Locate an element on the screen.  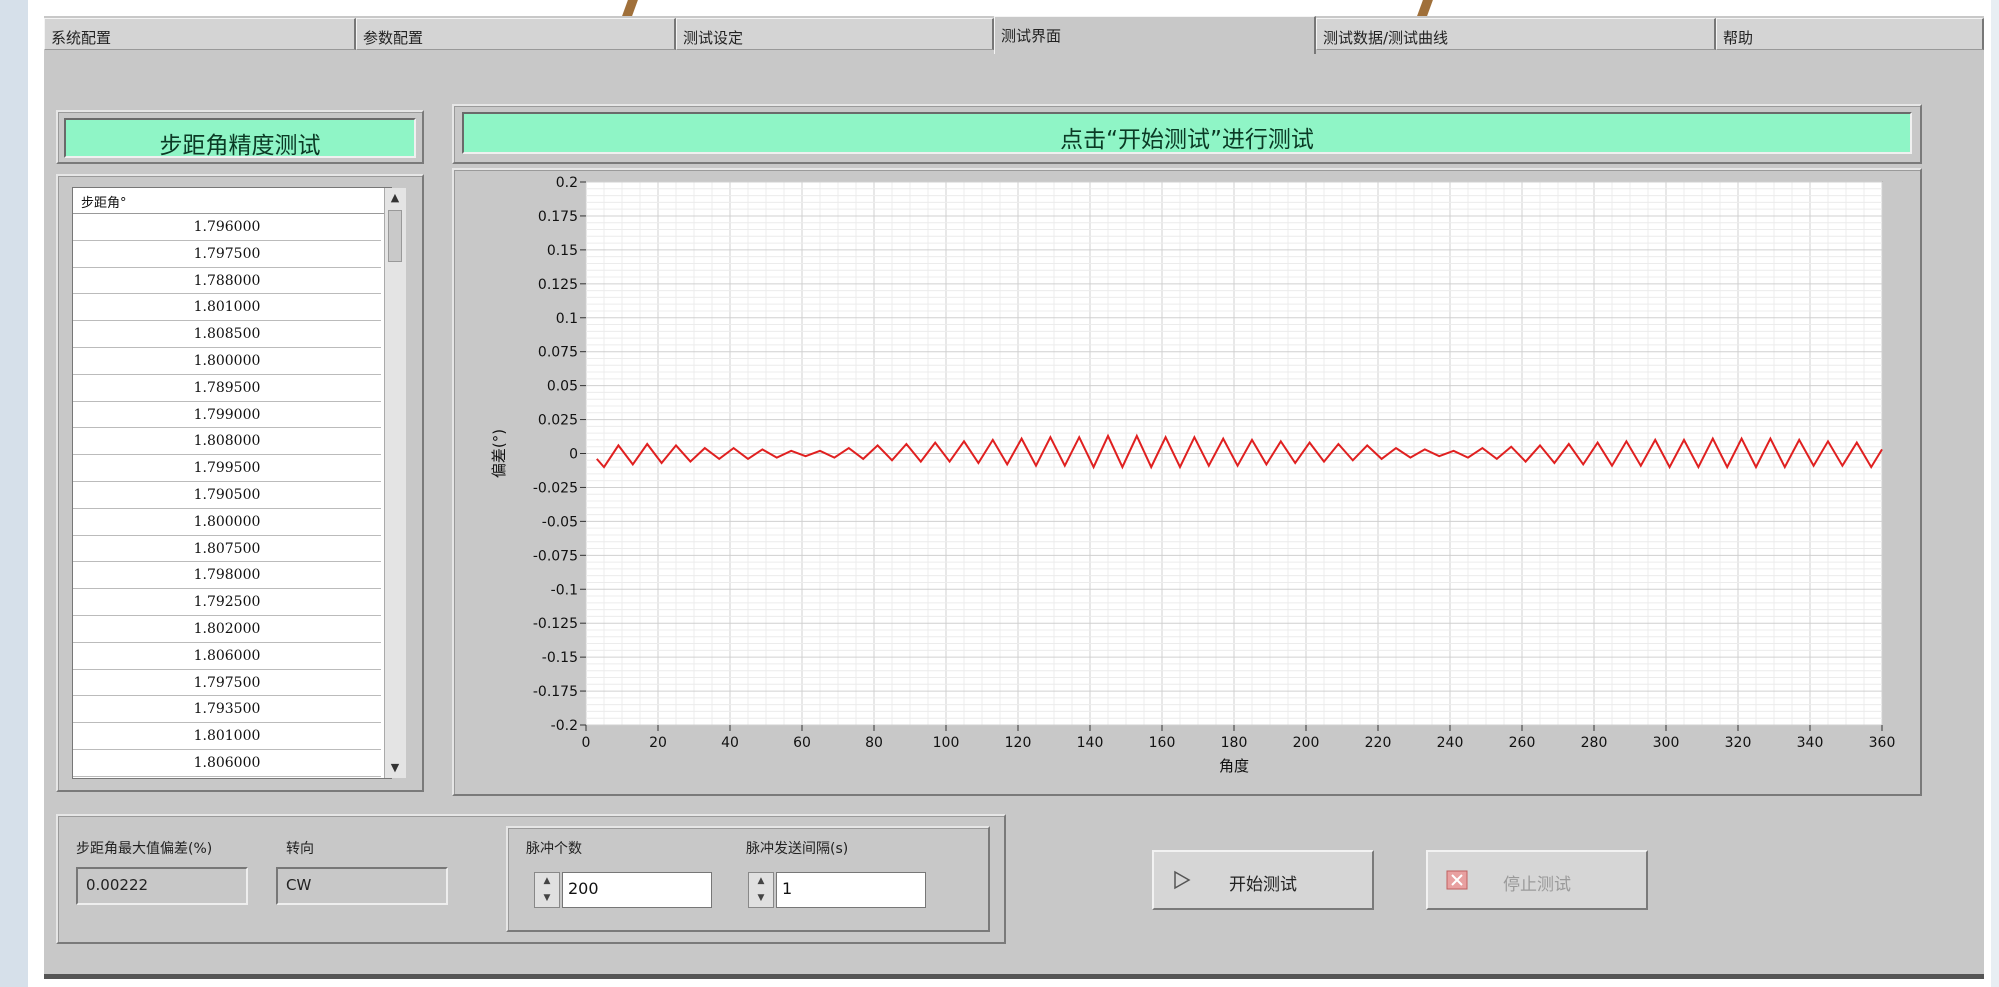
x-tick-label: 60 is located at coordinates (802, 743).